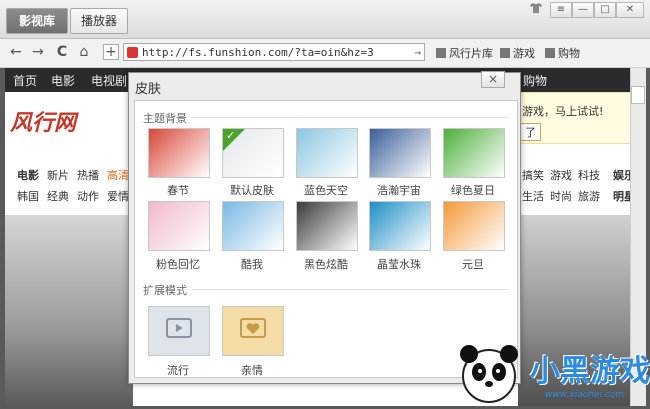 This screenshot has height=409, width=650. I want to click on panda-logo-icon, so click(489, 372).